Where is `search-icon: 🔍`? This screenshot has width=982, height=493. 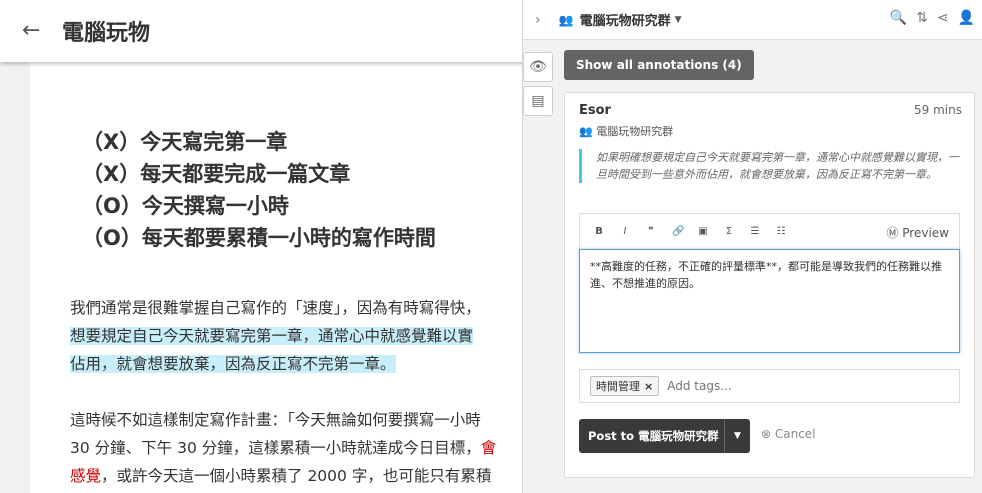 search-icon: 🔍 is located at coordinates (898, 18).